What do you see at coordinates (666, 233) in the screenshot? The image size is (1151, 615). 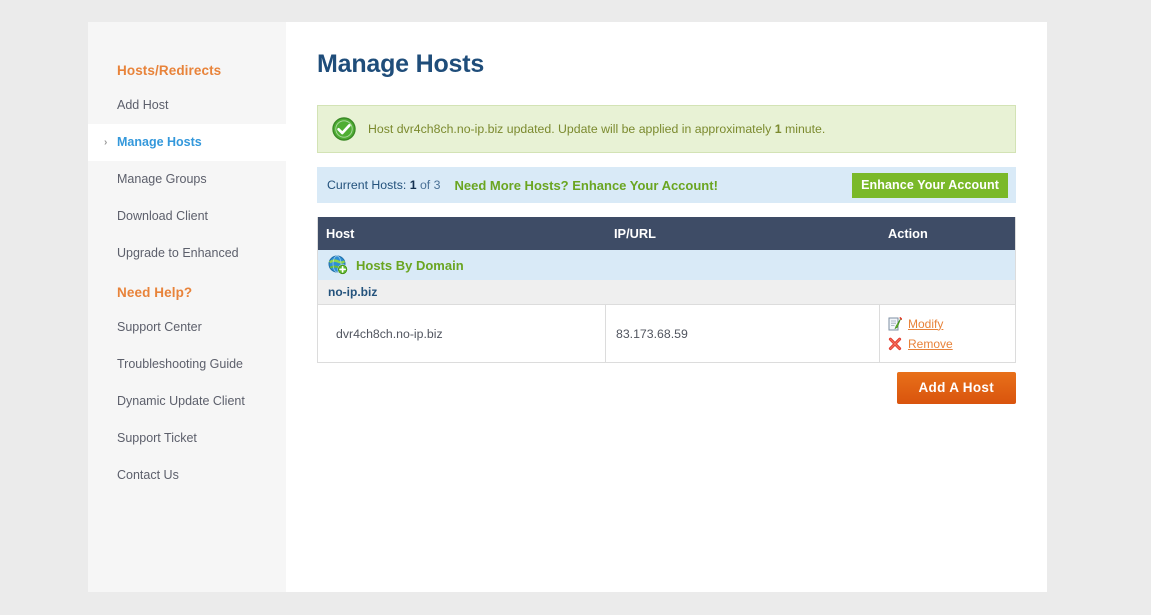 I see `table-header-row: Host IP/URL Action` at bounding box center [666, 233].